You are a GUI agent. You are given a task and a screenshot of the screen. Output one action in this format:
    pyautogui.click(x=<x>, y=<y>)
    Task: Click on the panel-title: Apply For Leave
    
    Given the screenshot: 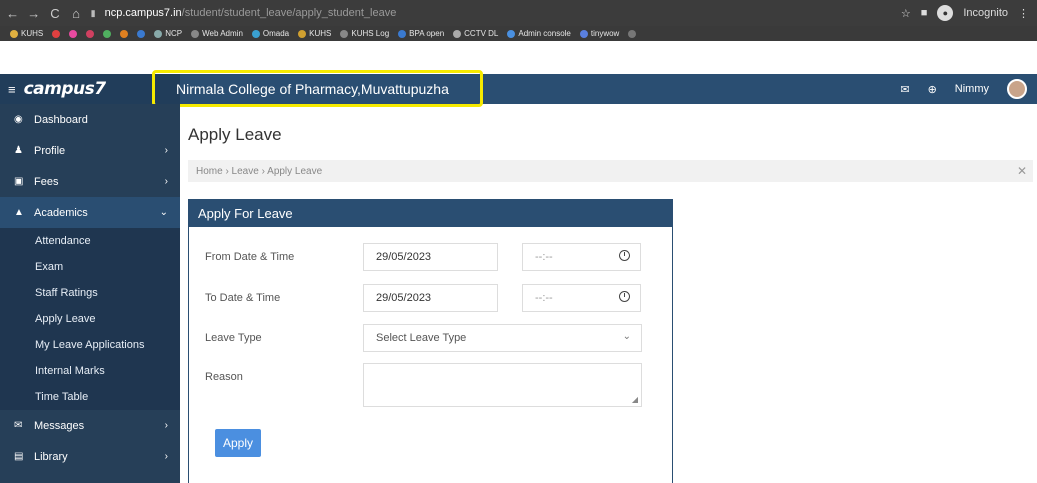 What is the action you would take?
    pyautogui.click(x=430, y=213)
    